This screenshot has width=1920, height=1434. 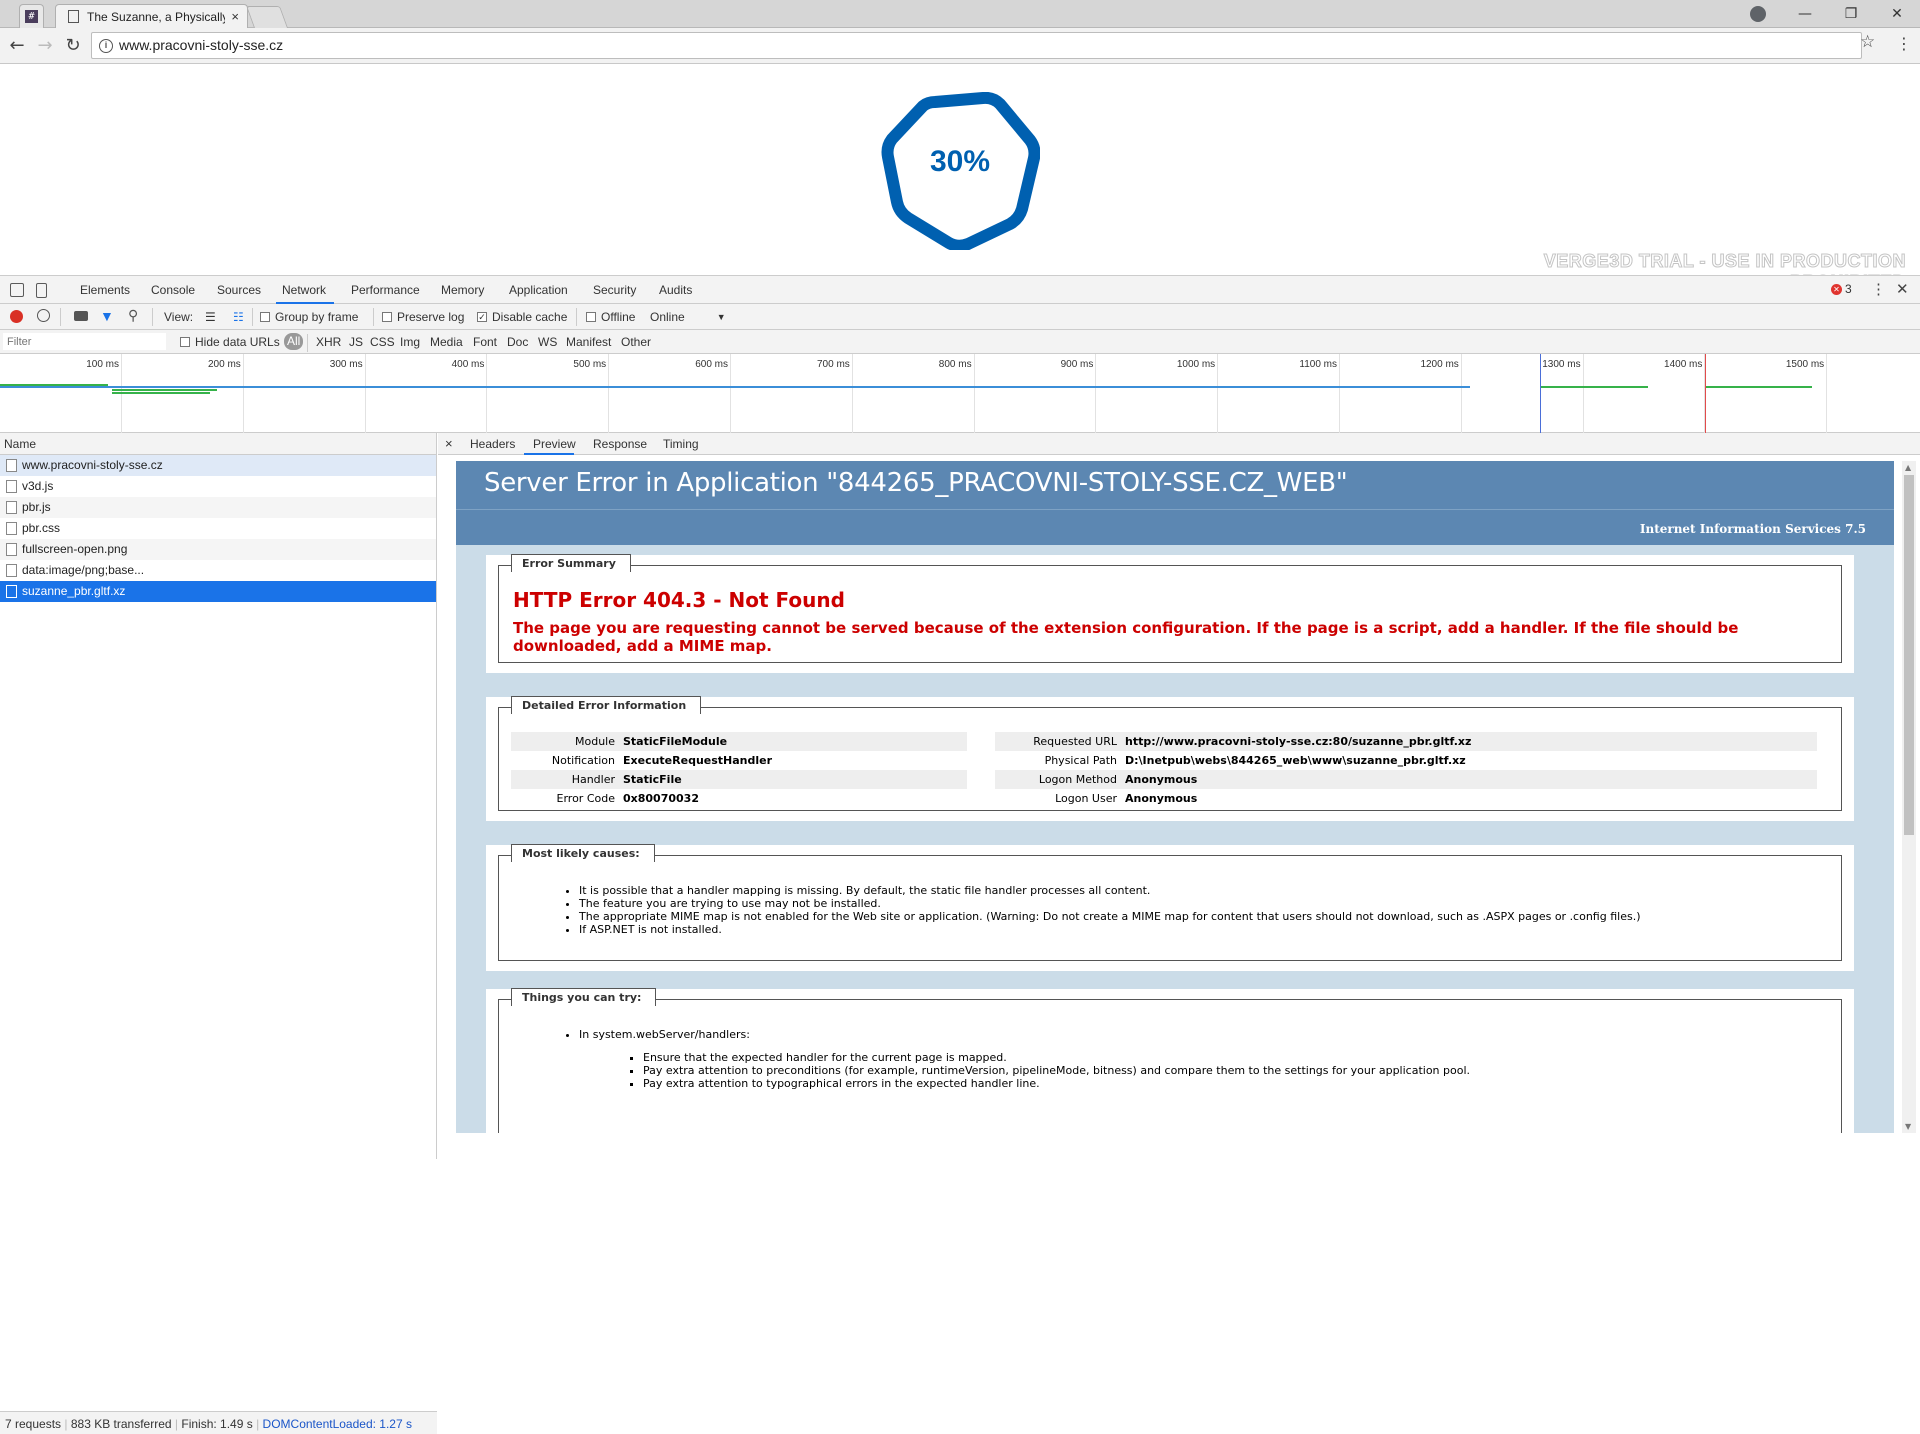 I want to click on url-text: www.pracovni-stoly-sse.cz, so click(x=201, y=45).